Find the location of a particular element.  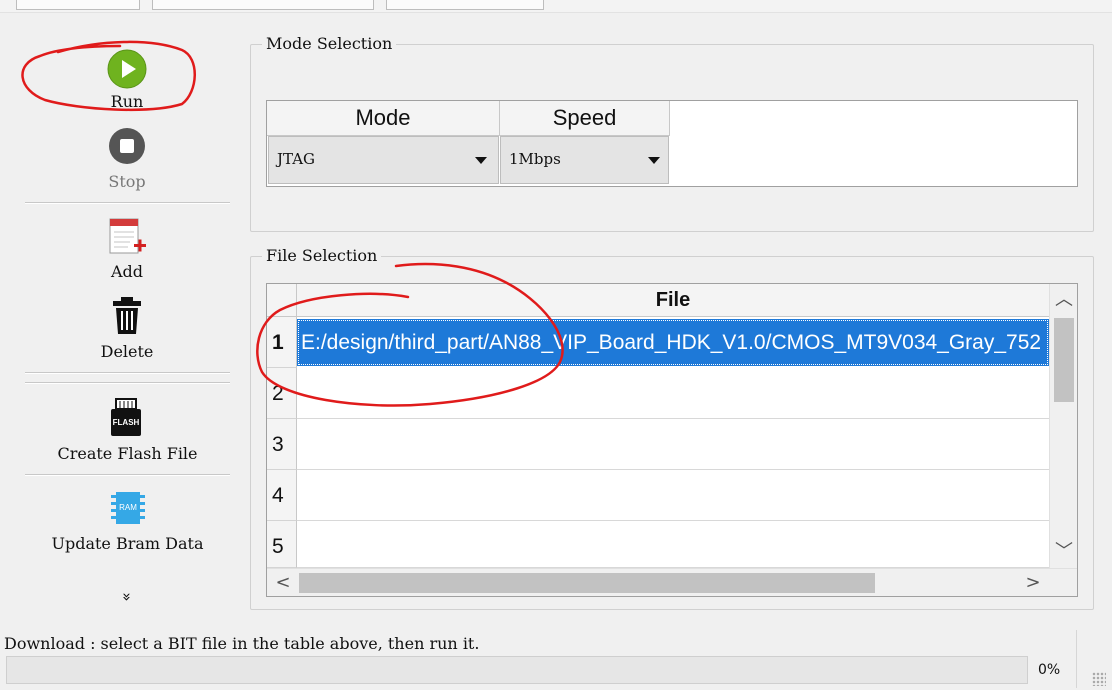

update-bram-data-label: Update Bram Data is located at coordinates (127, 543).